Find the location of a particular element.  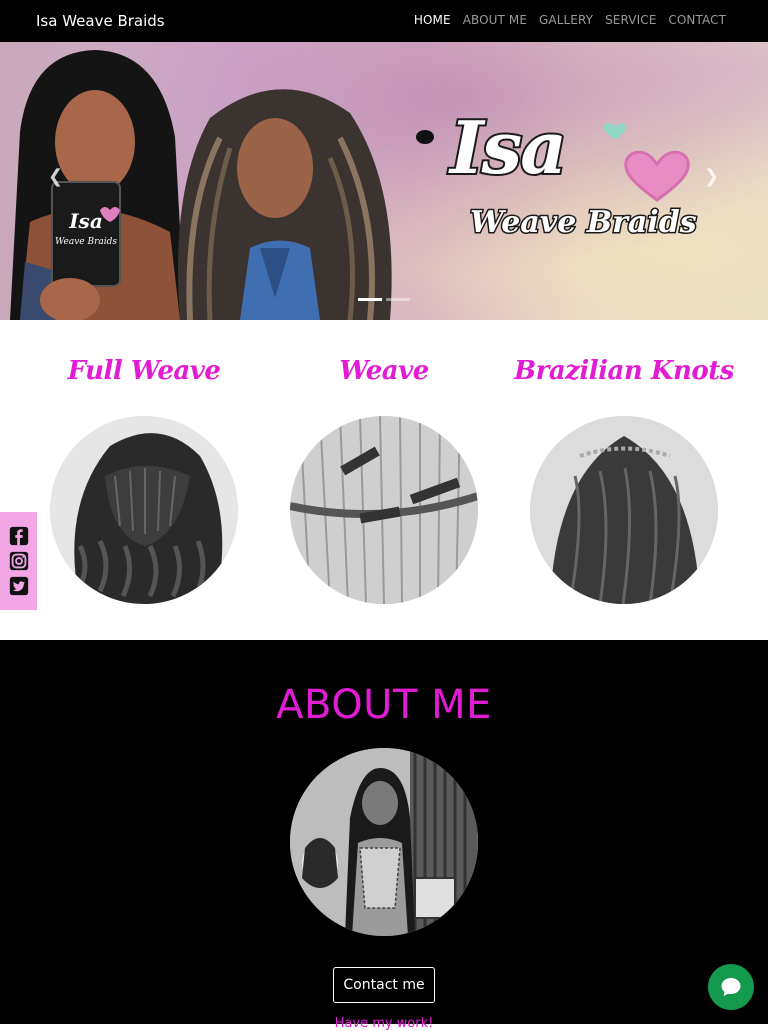

social-sidebar is located at coordinates (18, 561).